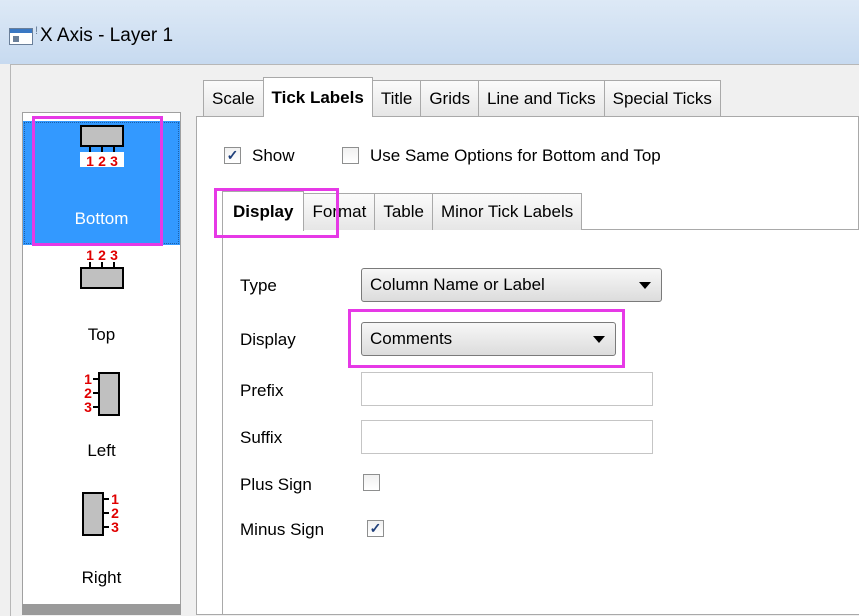 The height and width of the screenshot is (616, 859). What do you see at coordinates (261, 437) in the screenshot?
I see `suffix-label: Suffix` at bounding box center [261, 437].